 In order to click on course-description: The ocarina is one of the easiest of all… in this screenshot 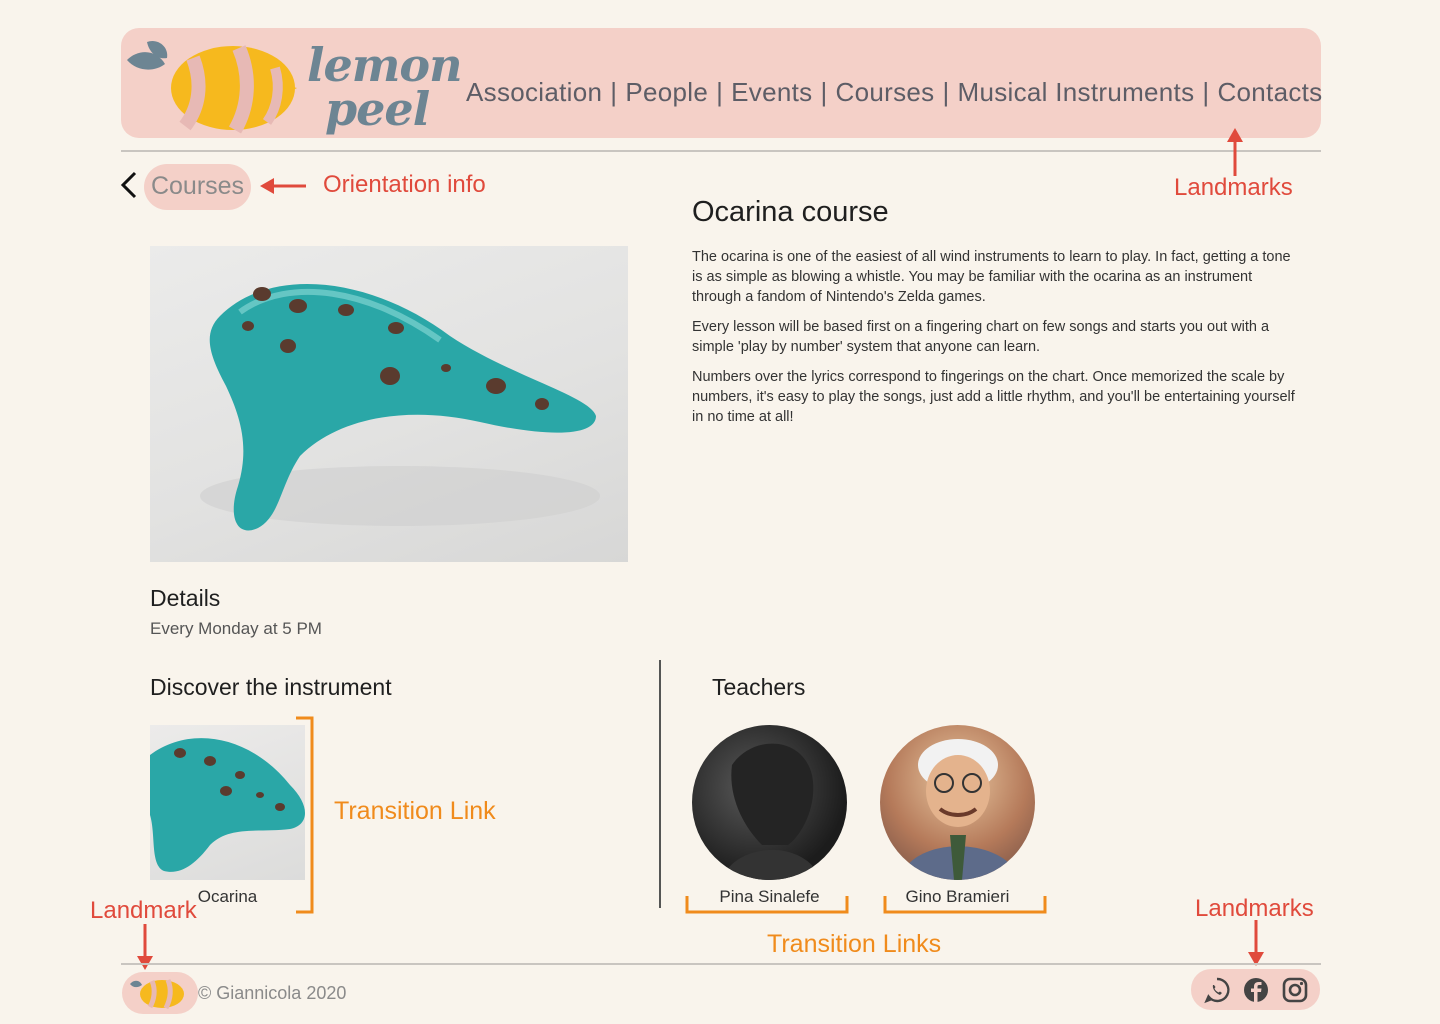, I will do `click(997, 342)`.